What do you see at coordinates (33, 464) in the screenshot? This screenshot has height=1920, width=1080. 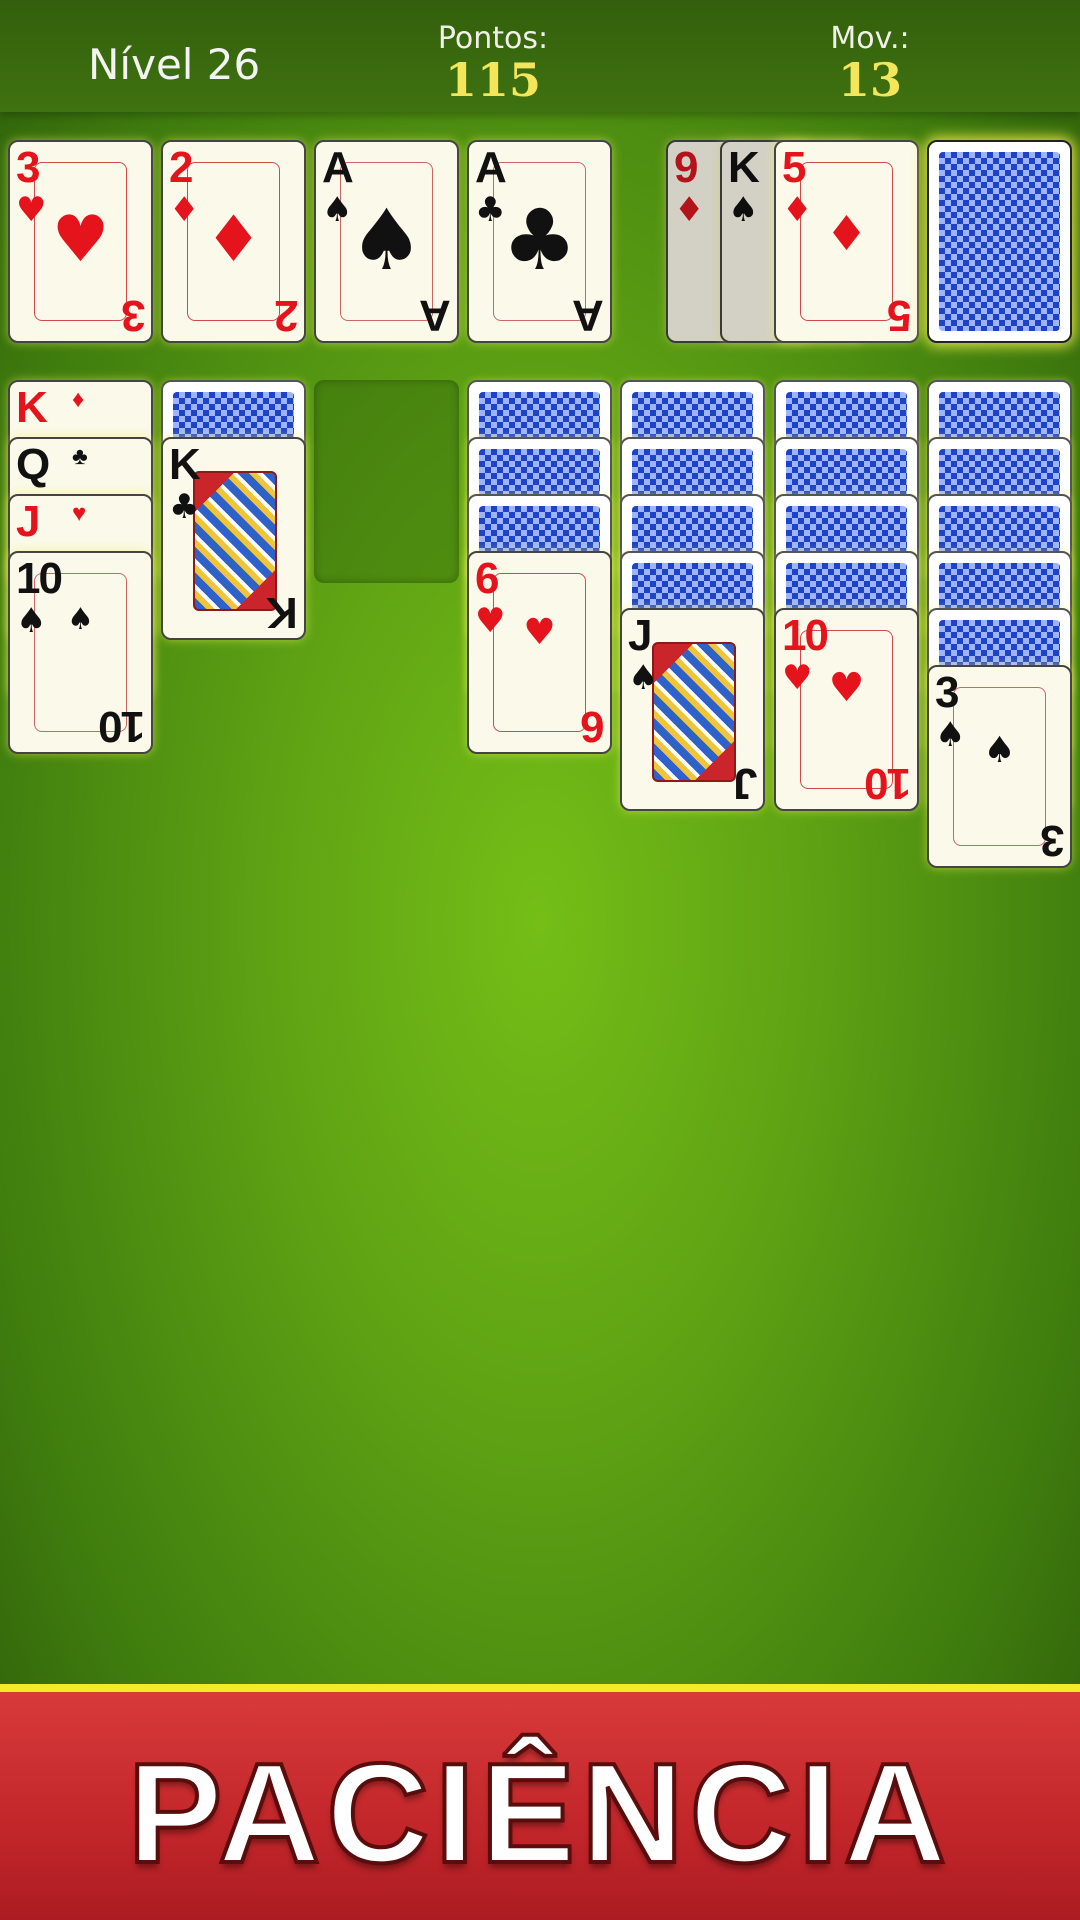 I see `card-rank: Q` at bounding box center [33, 464].